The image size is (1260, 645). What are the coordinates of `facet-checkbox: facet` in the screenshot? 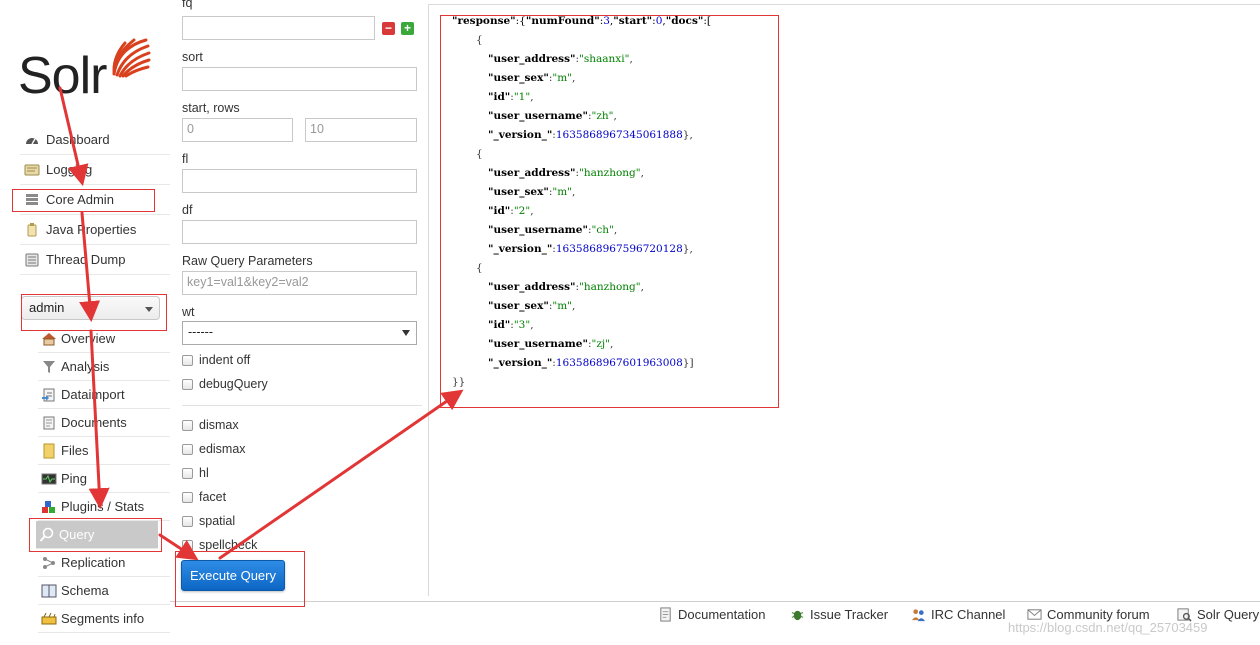 It's located at (204, 497).